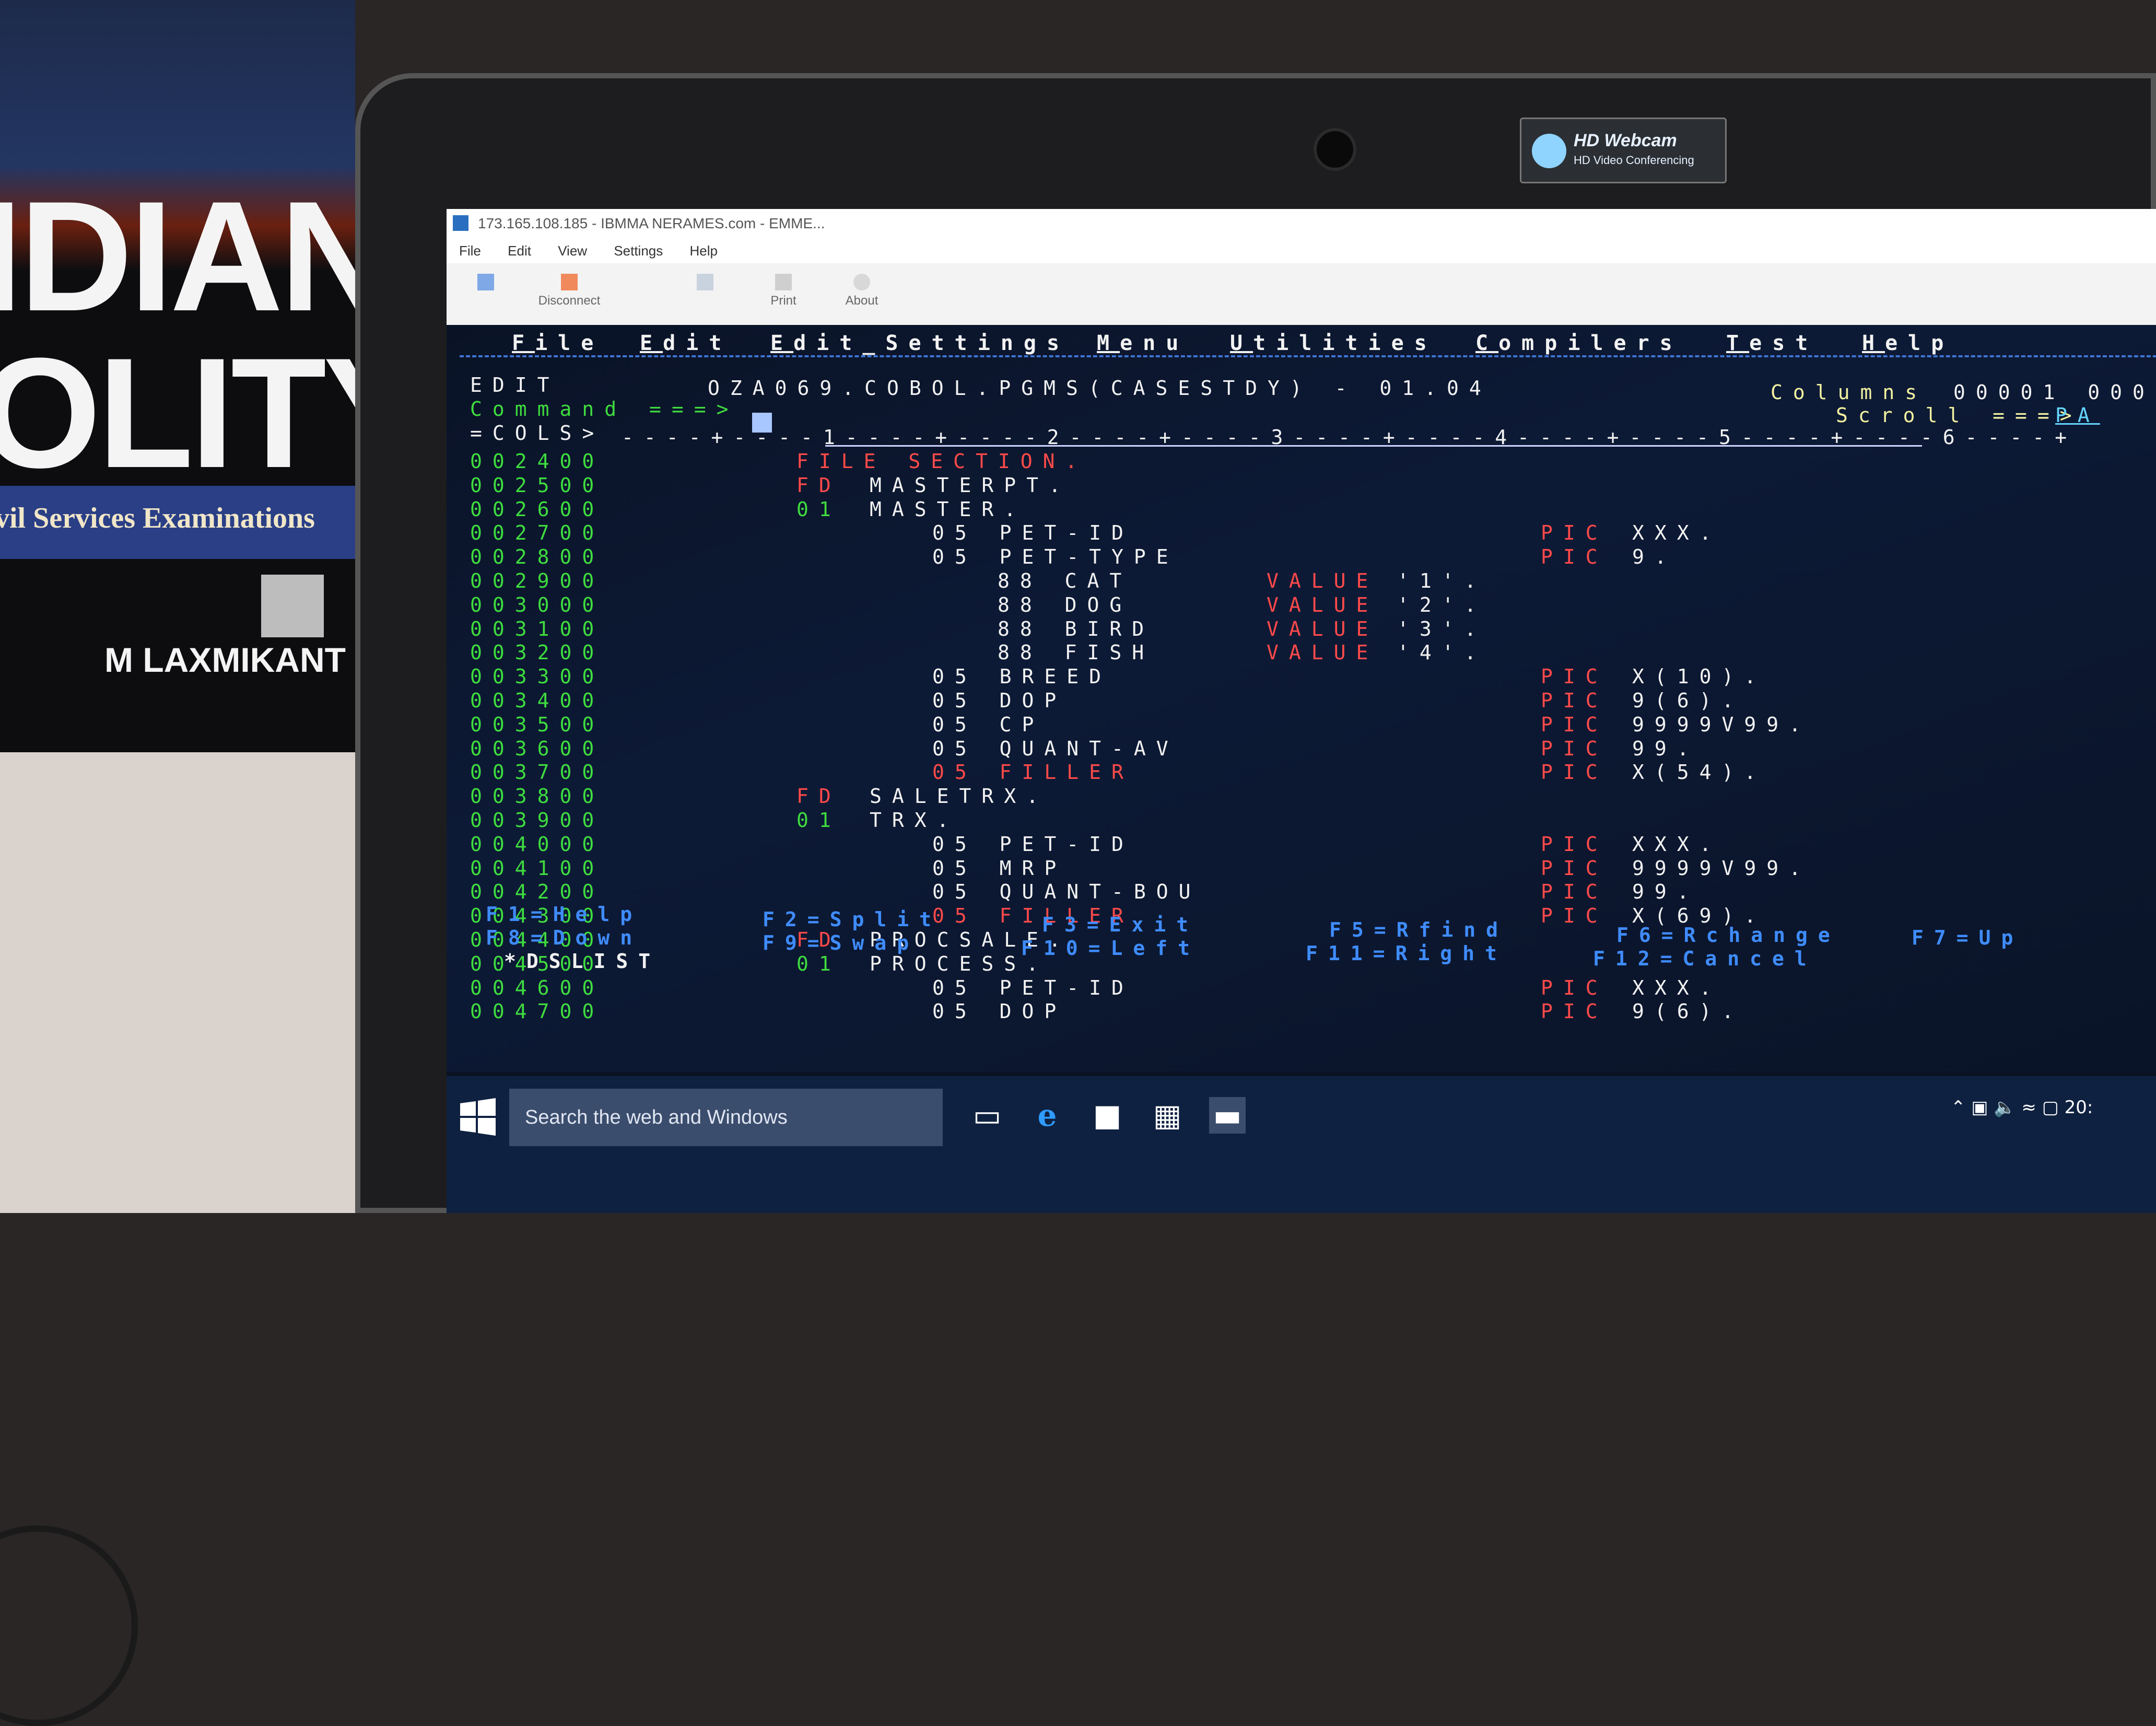  Describe the element at coordinates (564, 914) in the screenshot. I see `fkey-f1-help: F1=Help` at that location.